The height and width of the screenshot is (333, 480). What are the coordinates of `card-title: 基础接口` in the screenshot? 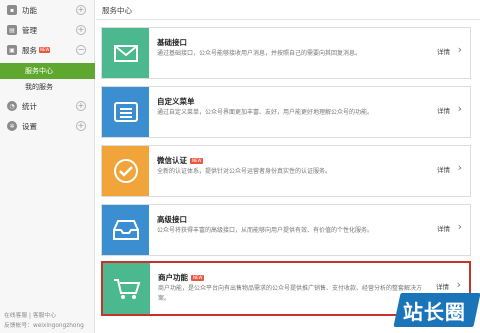 It's located at (172, 42).